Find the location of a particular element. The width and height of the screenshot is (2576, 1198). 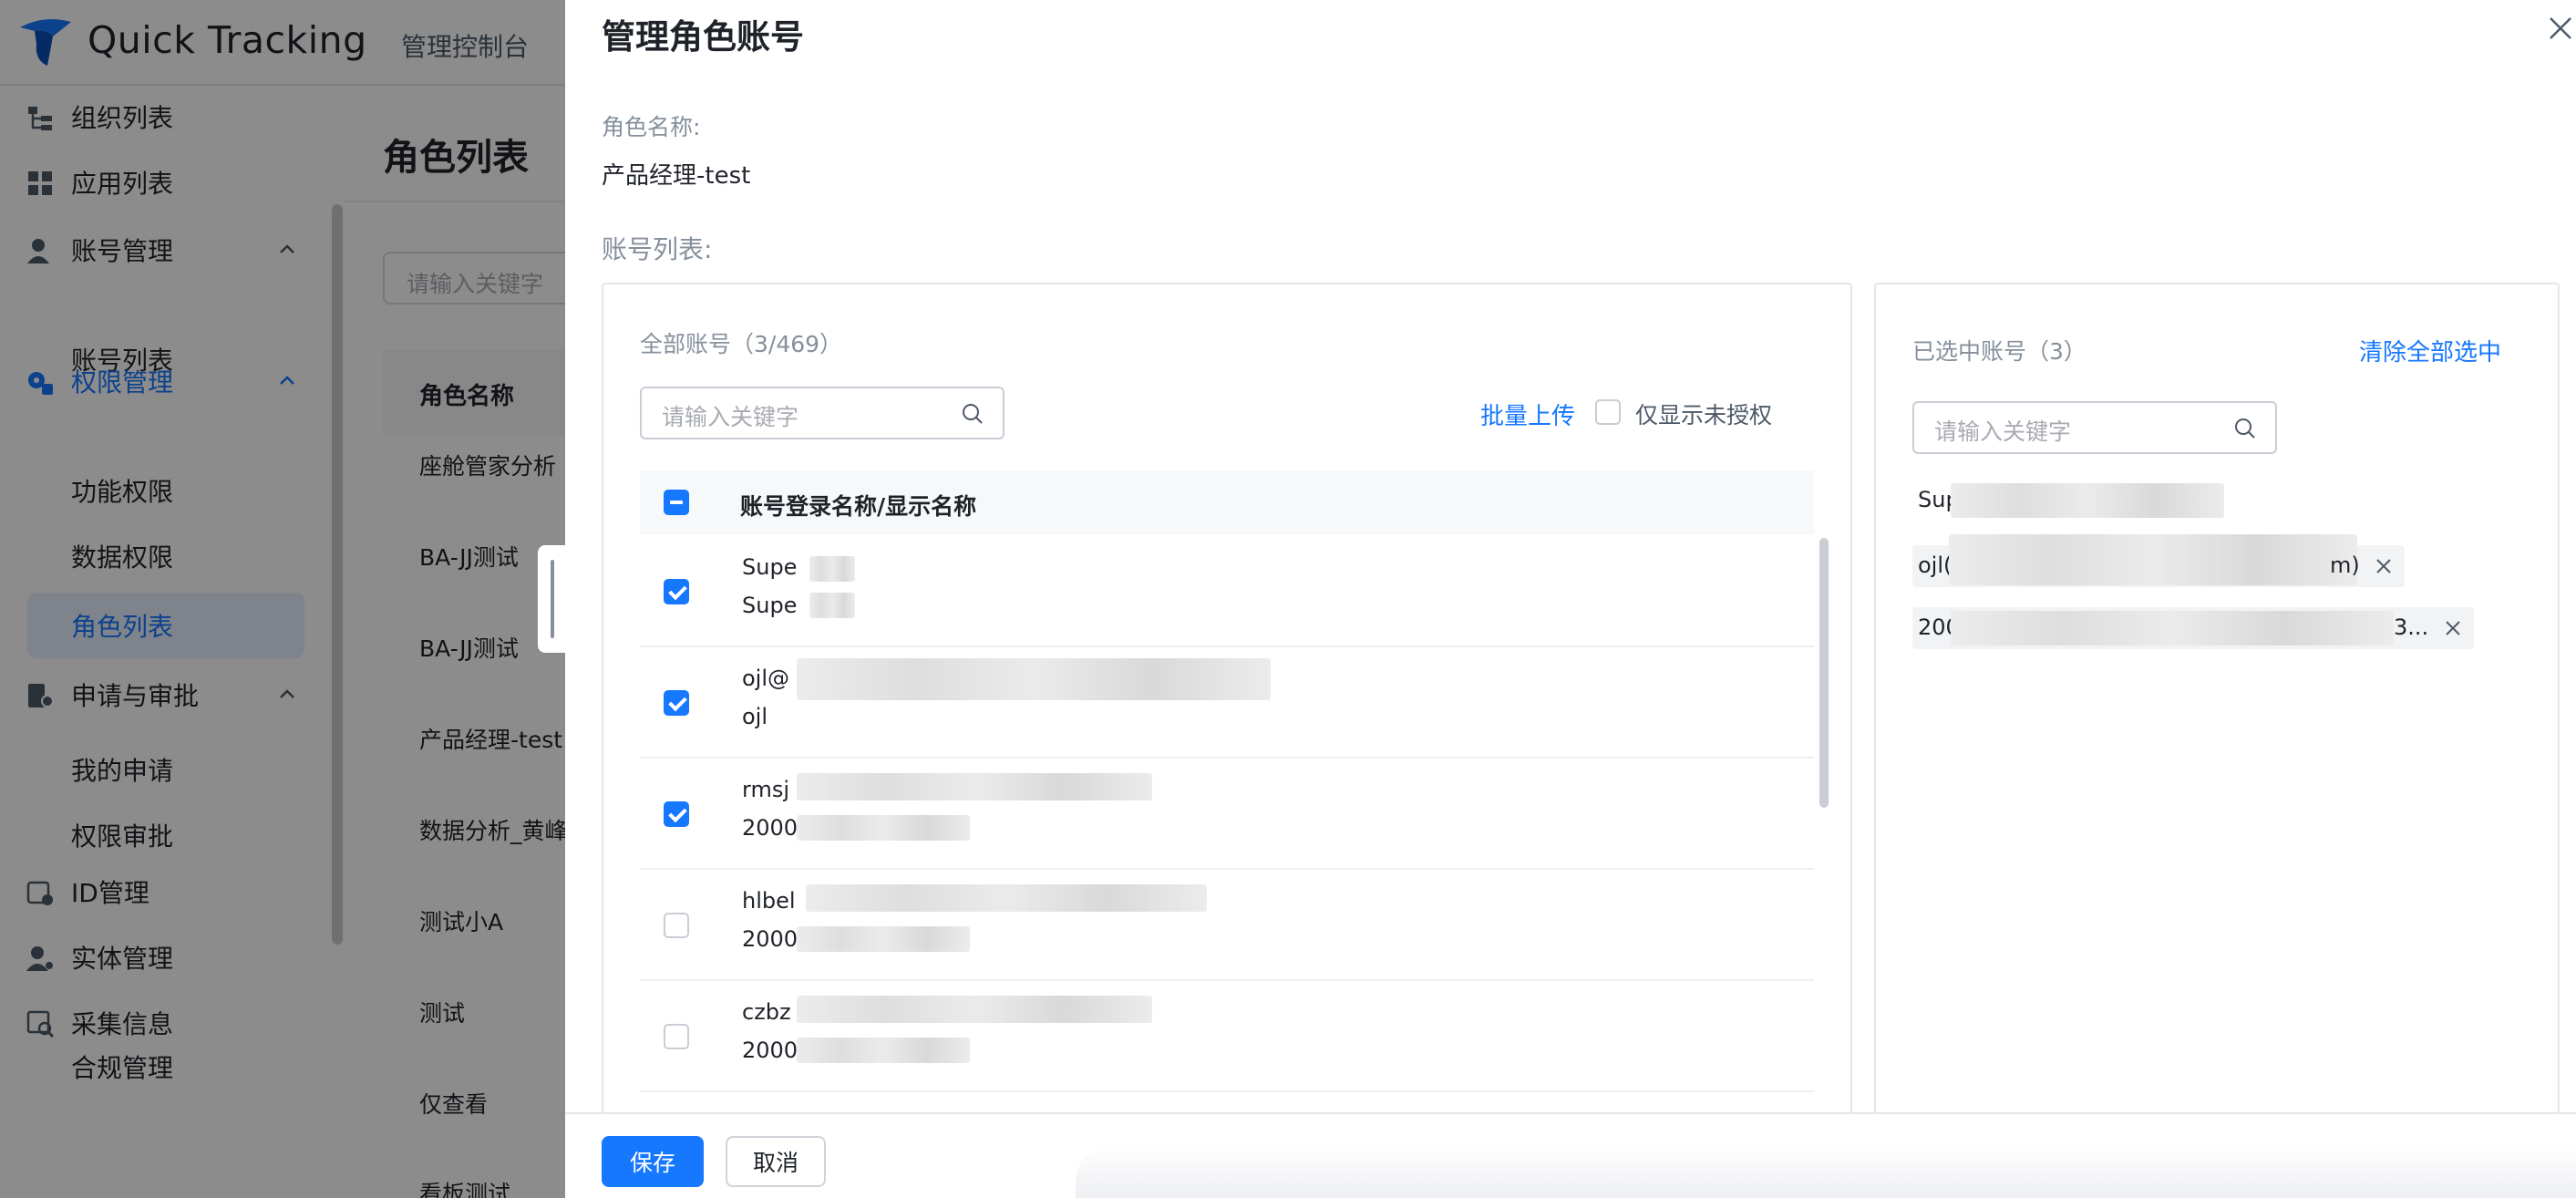

all-accounts-title: 全部账号（3/469） is located at coordinates (741, 344).